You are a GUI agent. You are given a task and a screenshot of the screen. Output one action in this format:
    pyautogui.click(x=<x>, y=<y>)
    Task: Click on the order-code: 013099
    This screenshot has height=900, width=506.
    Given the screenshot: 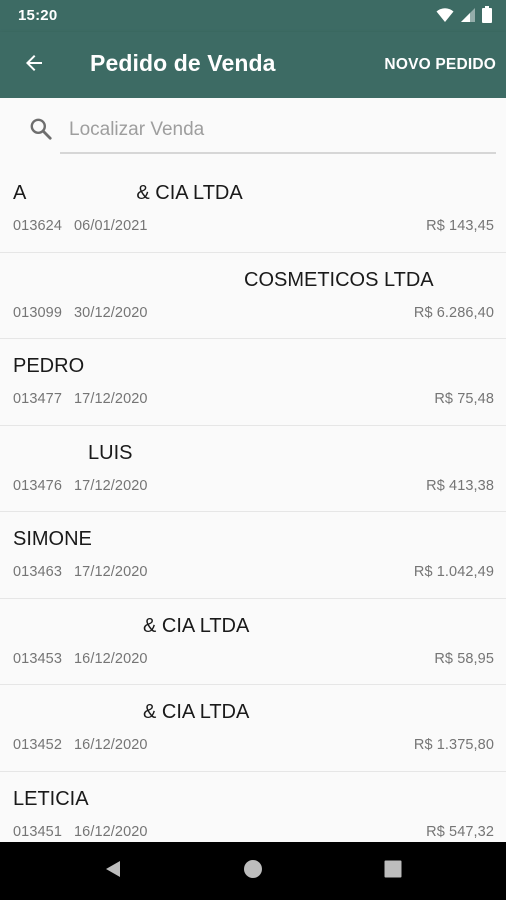 What is the action you would take?
    pyautogui.click(x=37, y=312)
    